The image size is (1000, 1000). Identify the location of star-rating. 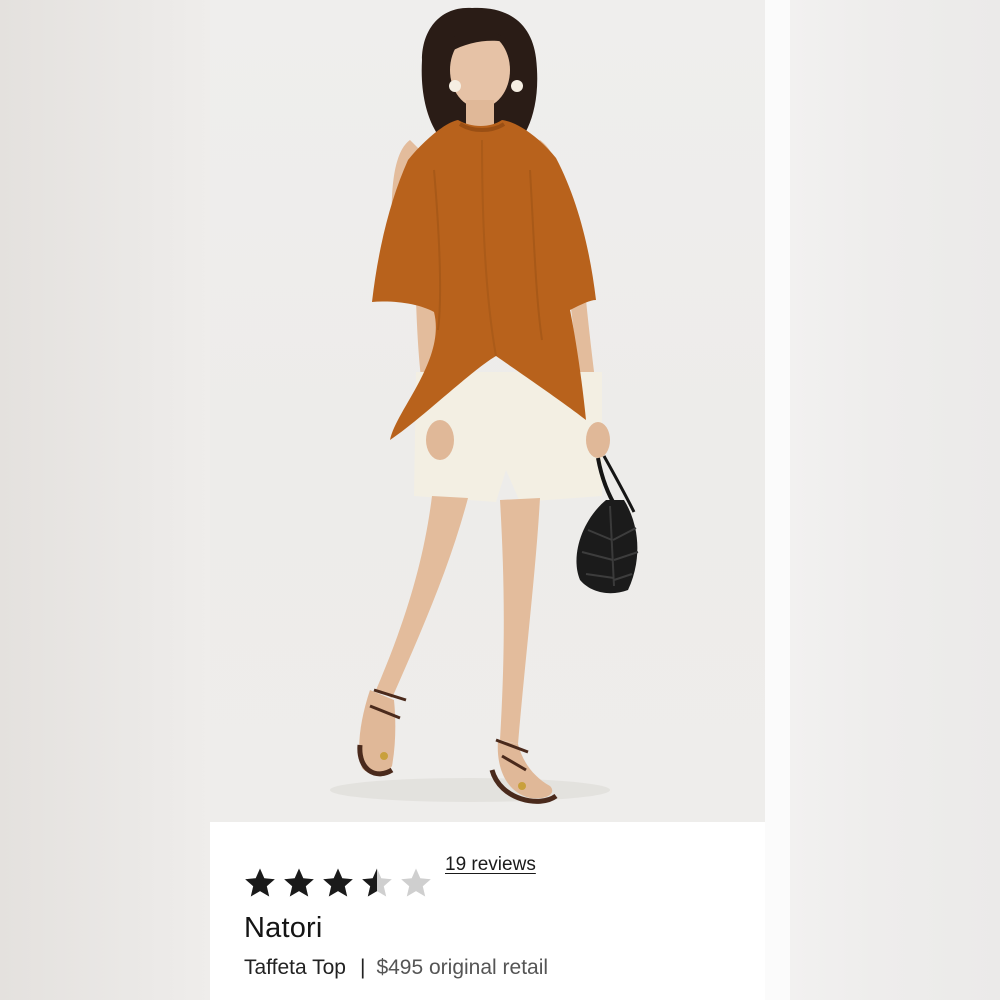
(338, 883).